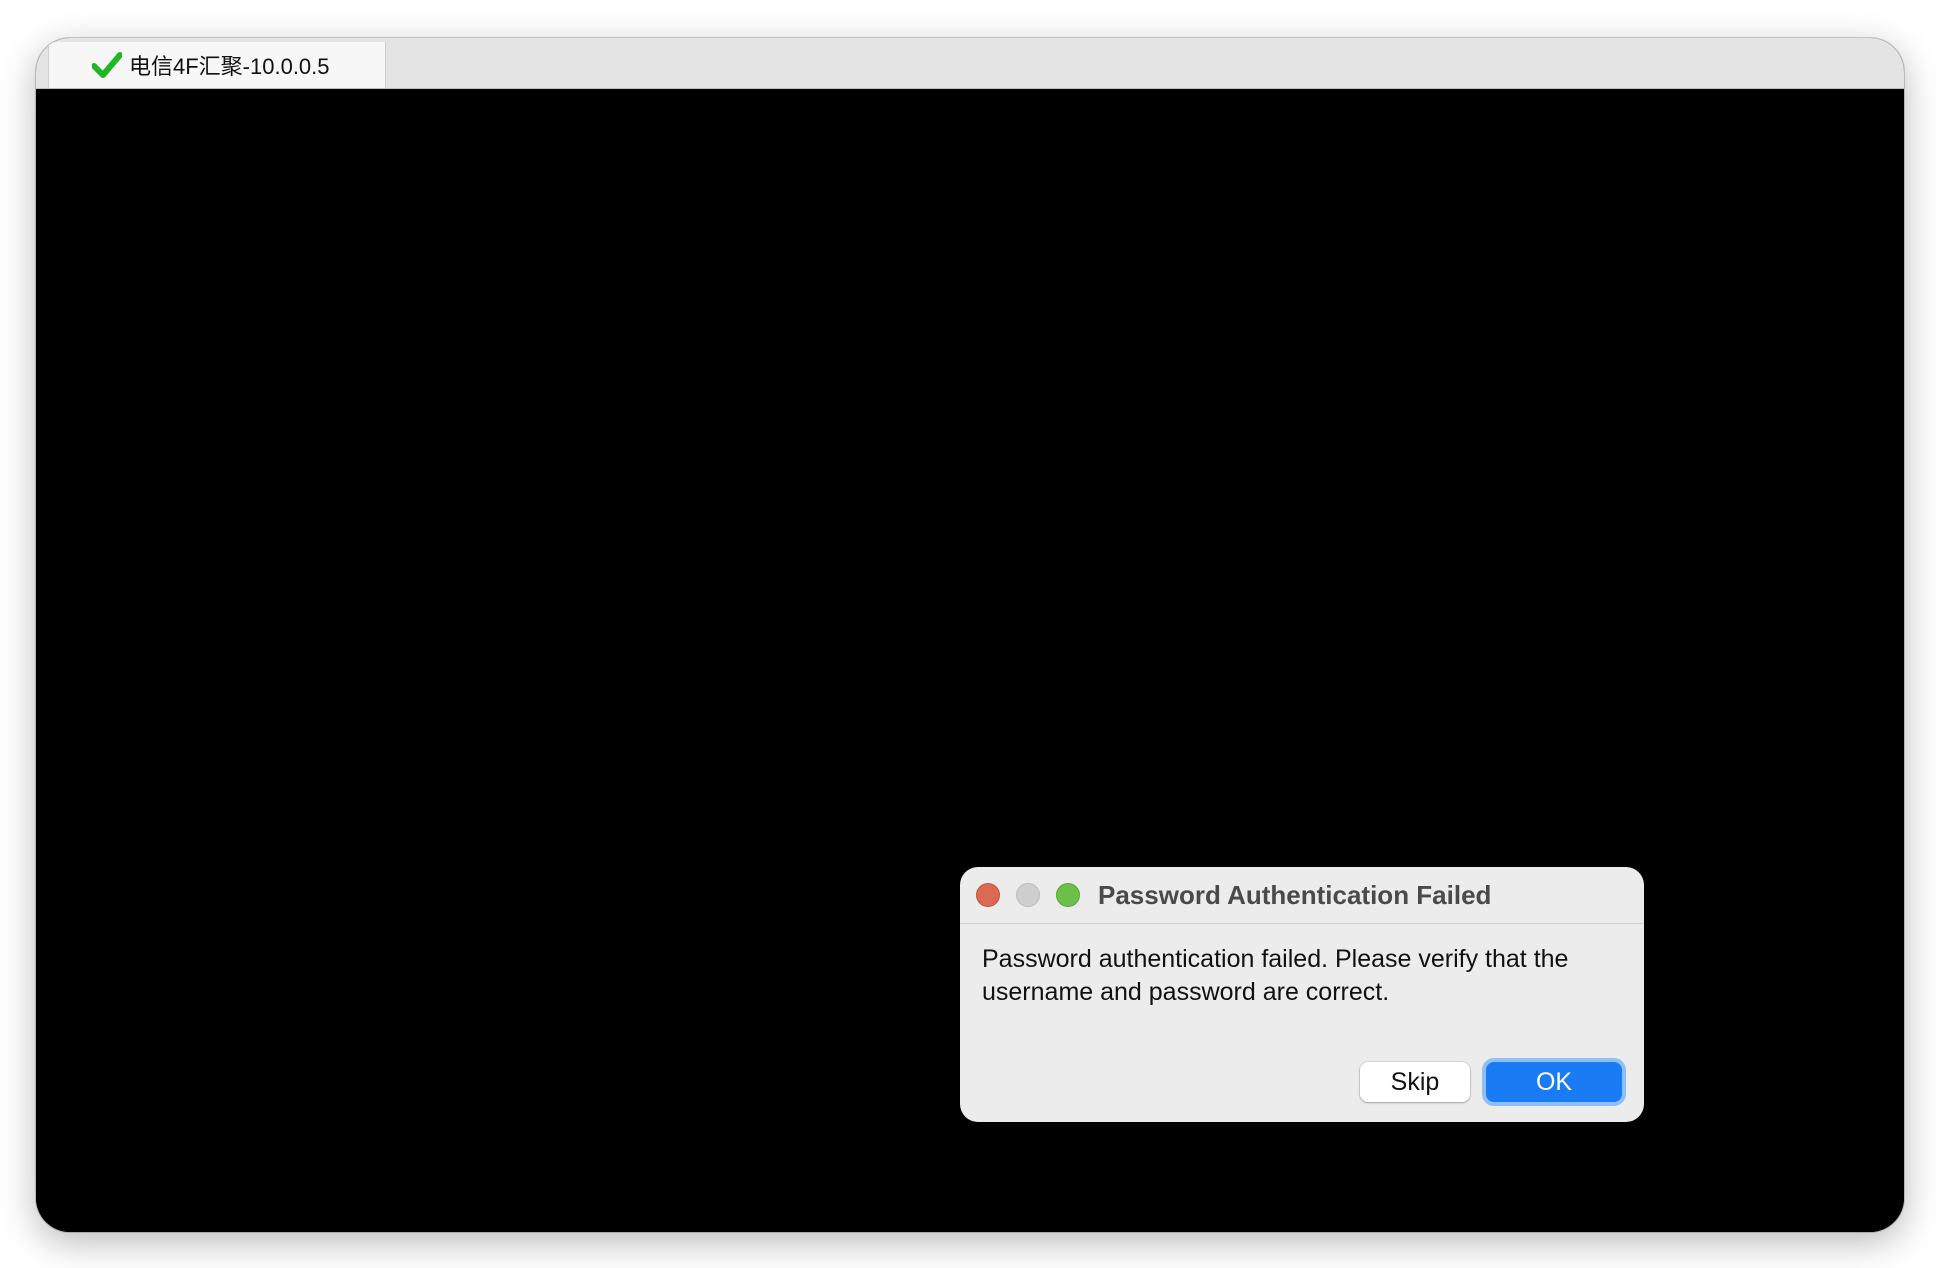  I want to click on tab-bar: 电信4F汇聚-10.0.0.5, so click(970, 63).